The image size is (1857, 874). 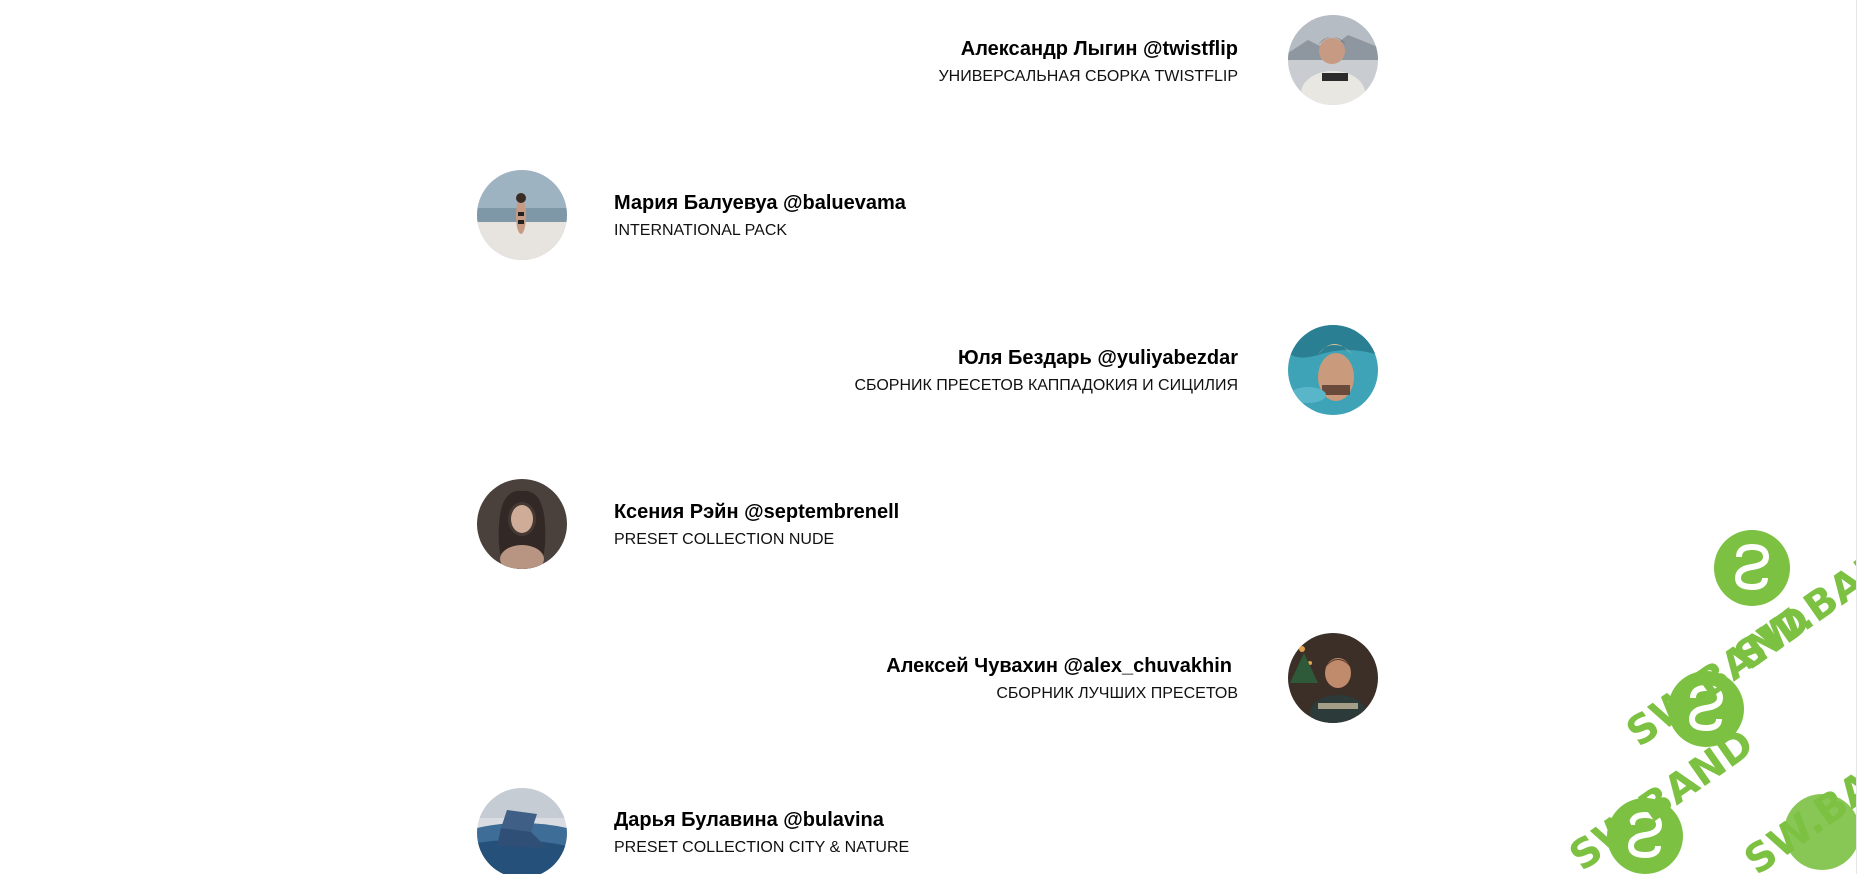 I want to click on author-name: Дарья Булавина @bulavina, so click(x=749, y=820).